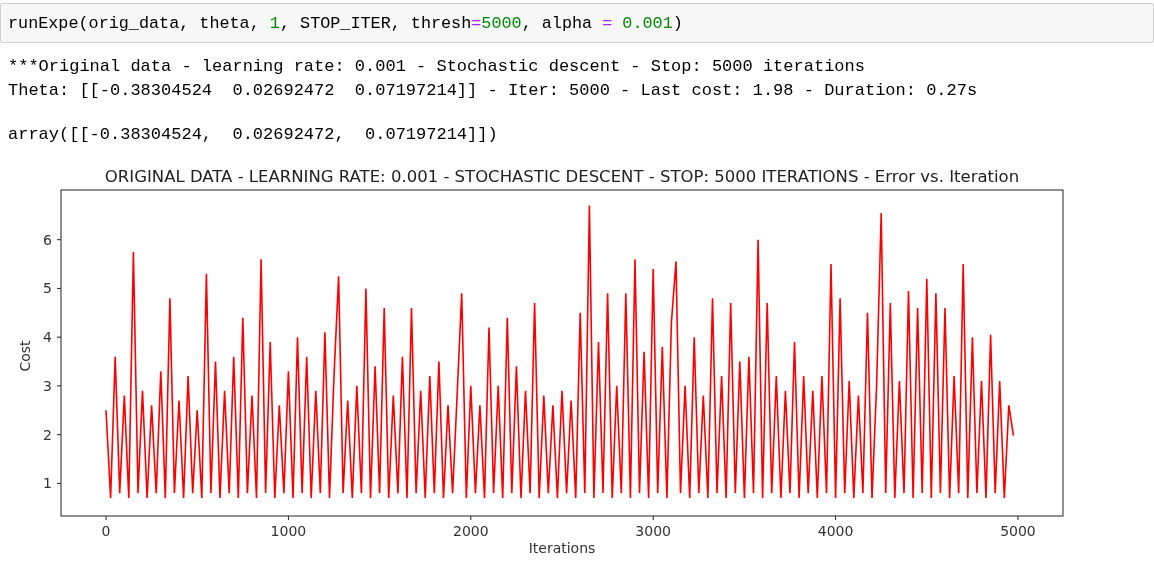  What do you see at coordinates (47, 434) in the screenshot?
I see `y-tick-label: 2` at bounding box center [47, 434].